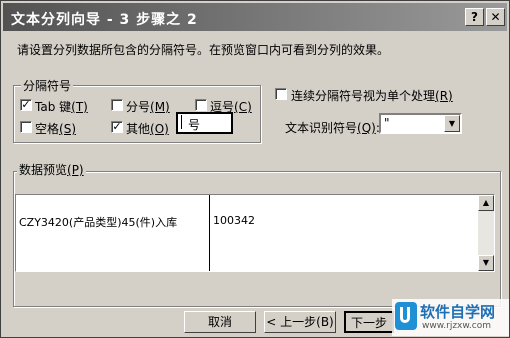  I want to click on watermark-brand: 软件自学网, so click(458, 312).